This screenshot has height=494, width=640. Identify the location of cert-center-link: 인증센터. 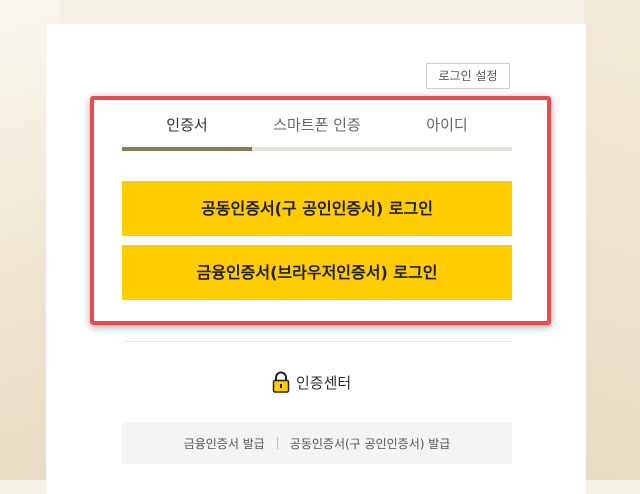
(311, 382).